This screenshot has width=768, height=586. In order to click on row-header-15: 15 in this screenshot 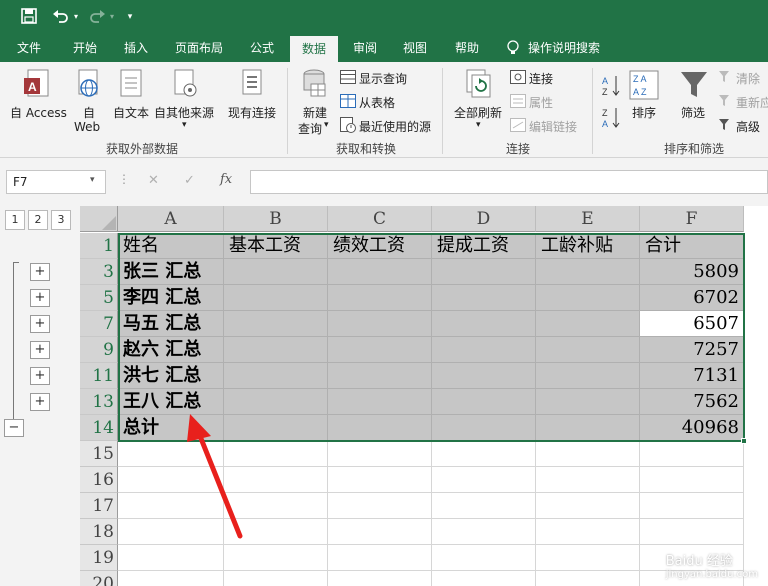, I will do `click(99, 454)`.